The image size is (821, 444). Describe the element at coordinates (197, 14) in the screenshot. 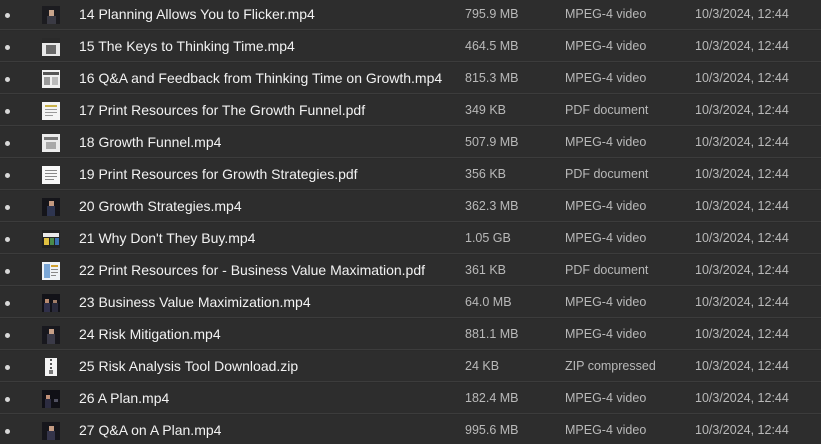

I see `file-name: 14 Planning Allows You to Flicker.mp4` at that location.